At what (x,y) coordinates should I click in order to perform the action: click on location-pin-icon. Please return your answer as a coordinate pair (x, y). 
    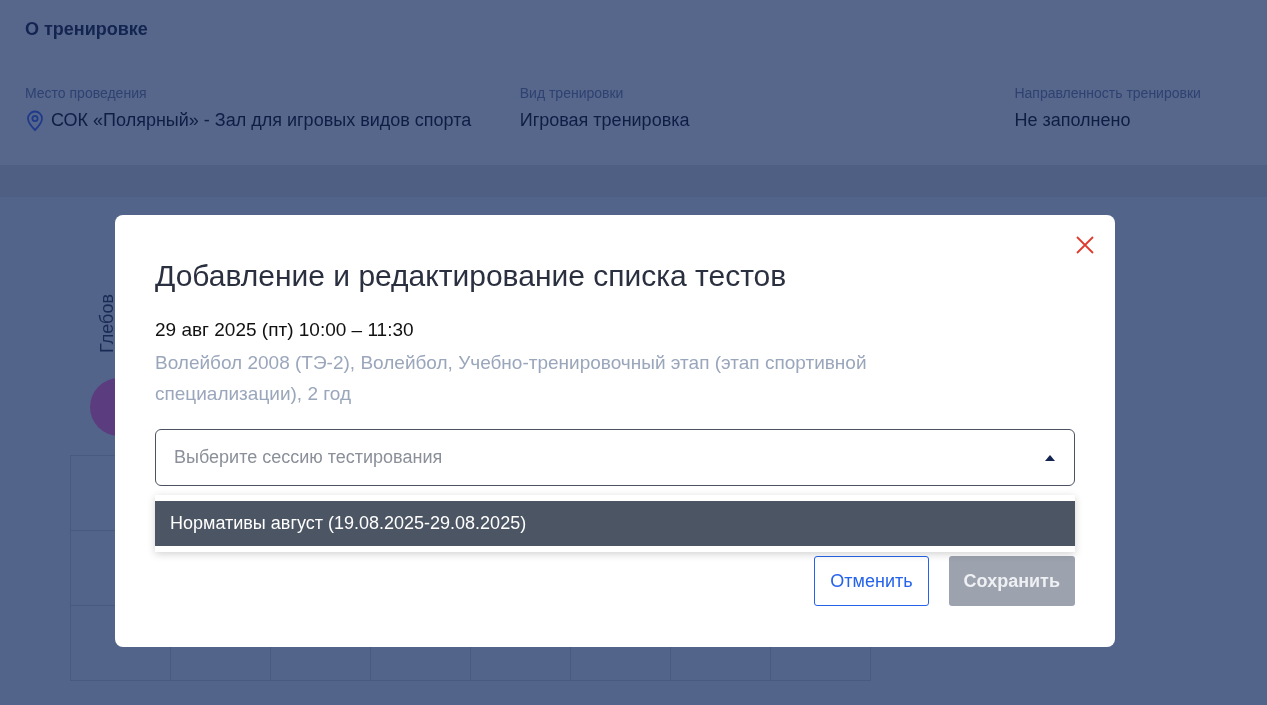
    Looking at the image, I should click on (35, 120).